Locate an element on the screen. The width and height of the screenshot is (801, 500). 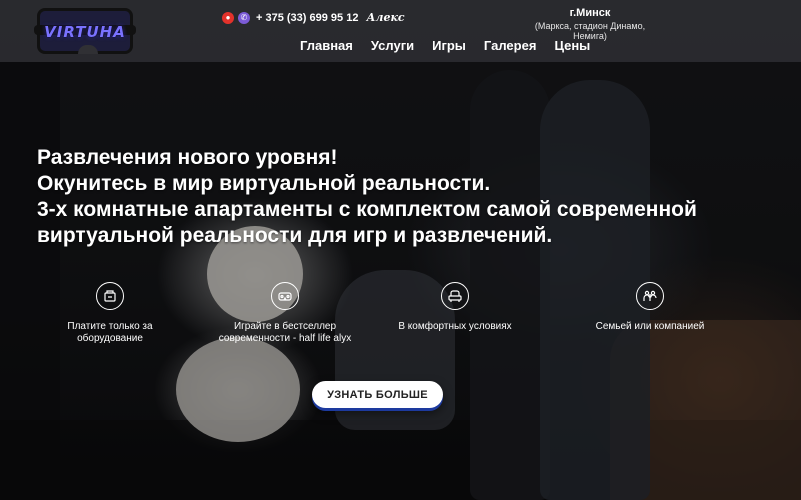
contact-name: Алекс is located at coordinates (385, 17).